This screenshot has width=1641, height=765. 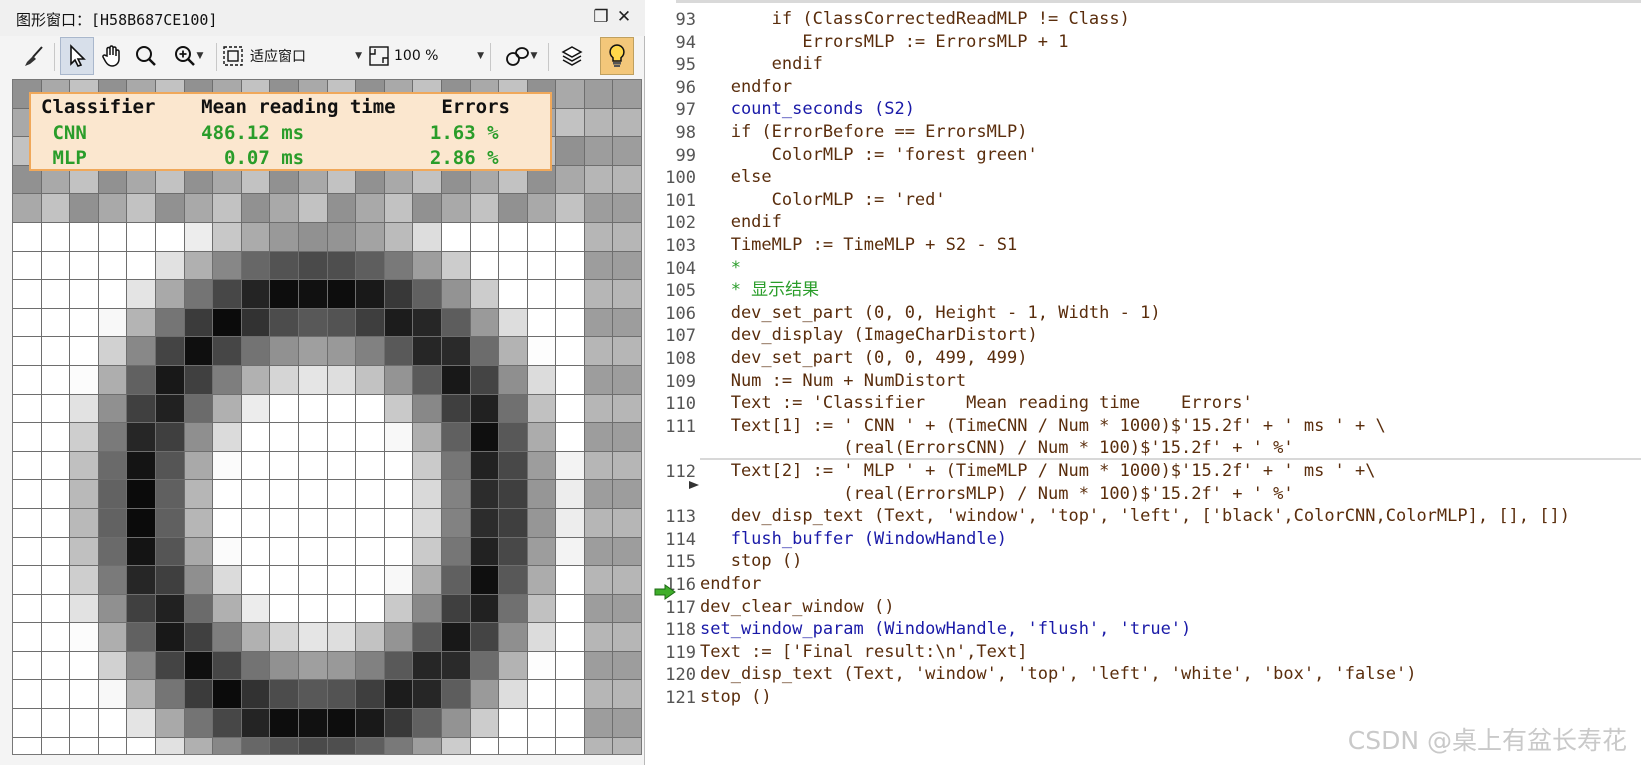 What do you see at coordinates (379, 56) in the screenshot?
I see `zoom-box-icon` at bounding box center [379, 56].